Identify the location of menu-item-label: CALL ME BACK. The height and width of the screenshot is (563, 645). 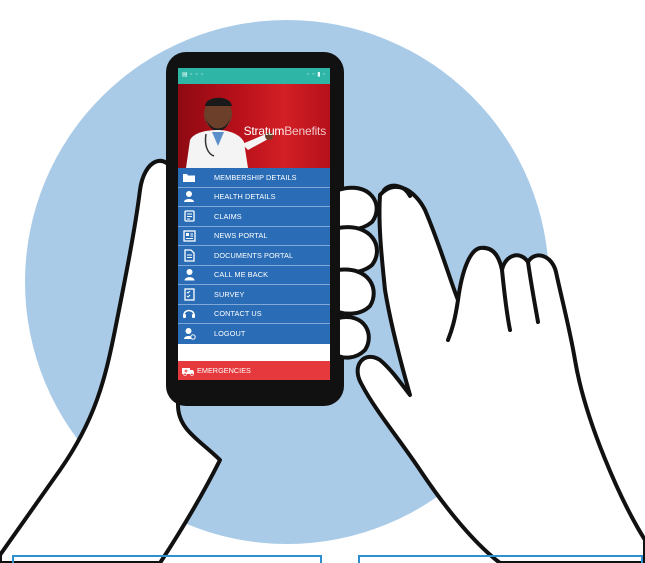
(241, 275).